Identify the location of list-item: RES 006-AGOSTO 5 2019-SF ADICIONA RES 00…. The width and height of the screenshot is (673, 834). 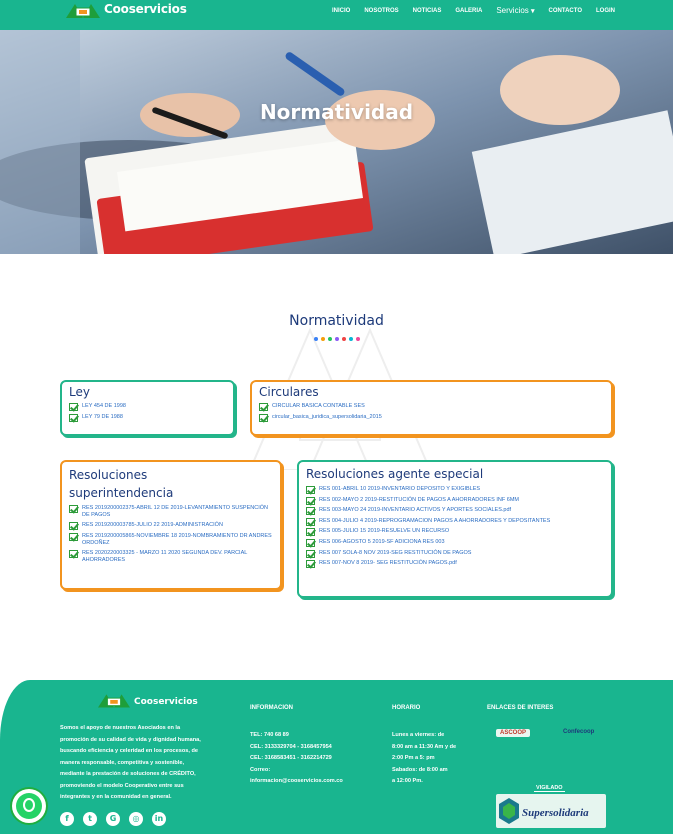
(455, 542).